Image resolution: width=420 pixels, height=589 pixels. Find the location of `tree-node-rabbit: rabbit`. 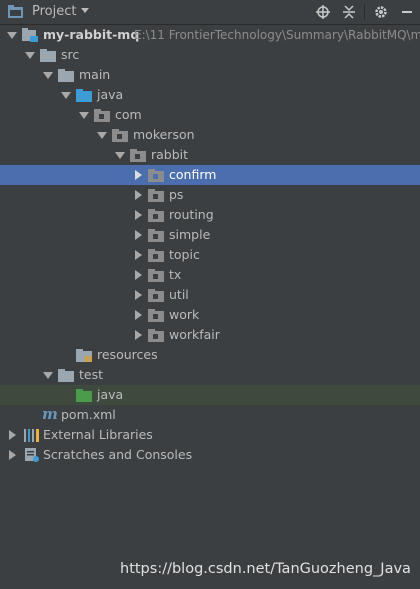

tree-node-rabbit: rabbit is located at coordinates (210, 155).